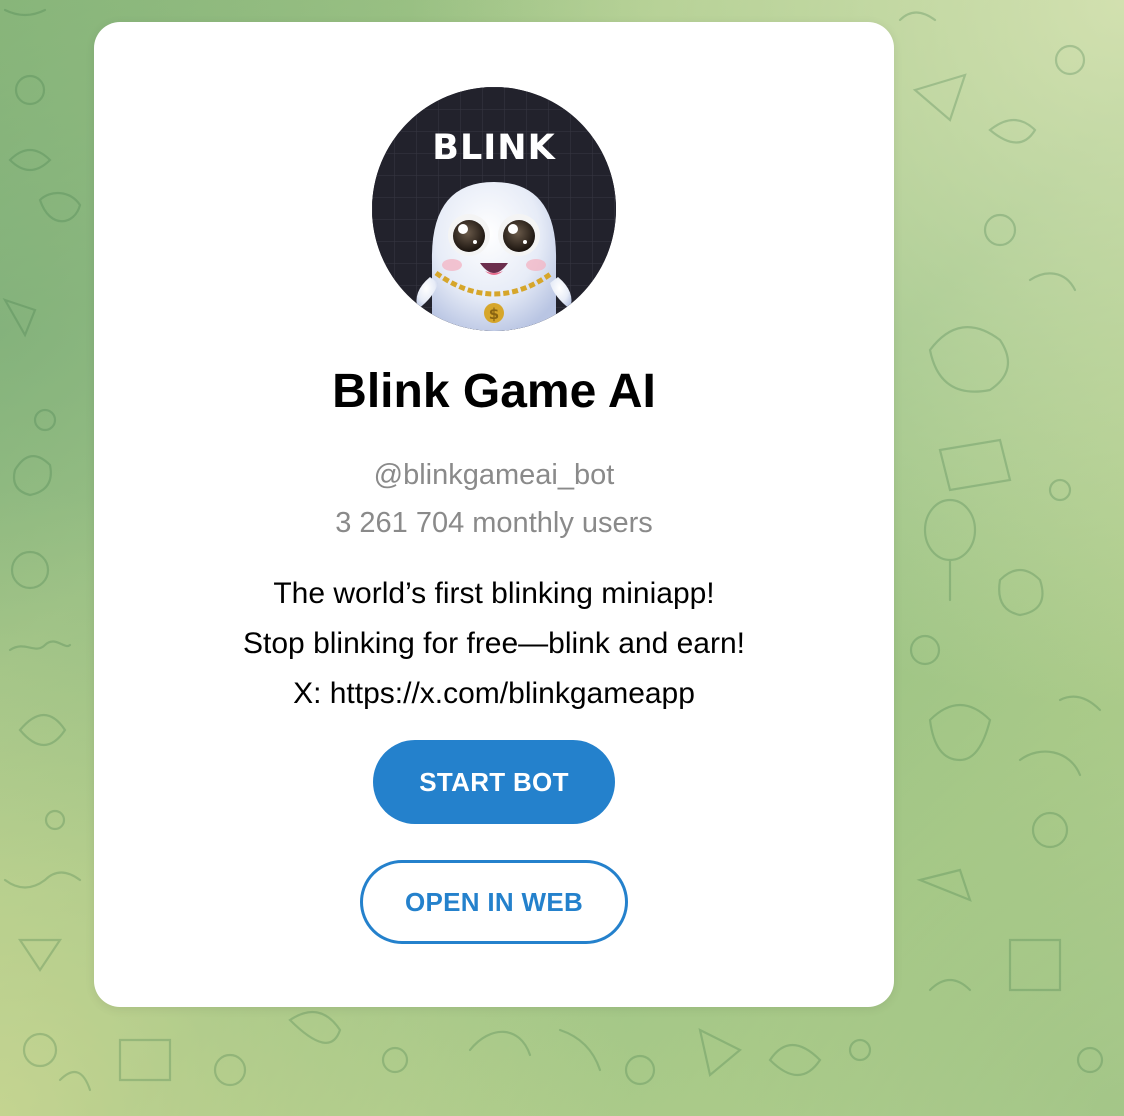 The image size is (1124, 1116). Describe the element at coordinates (494, 693) in the screenshot. I see `description-line: X: https://x.com/blinkgameapp` at that location.